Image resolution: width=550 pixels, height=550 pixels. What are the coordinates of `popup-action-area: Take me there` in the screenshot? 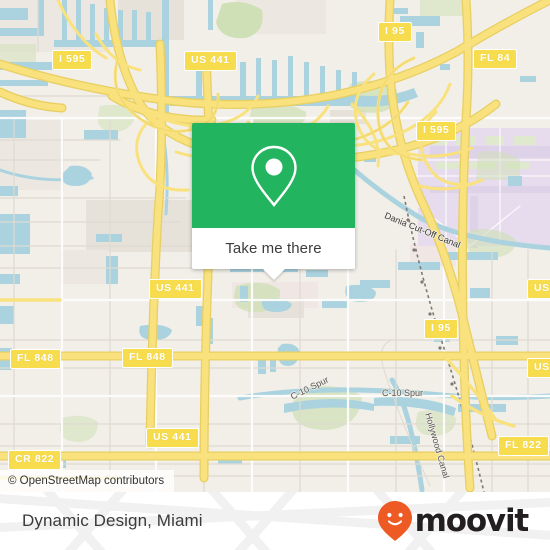 It's located at (273, 254).